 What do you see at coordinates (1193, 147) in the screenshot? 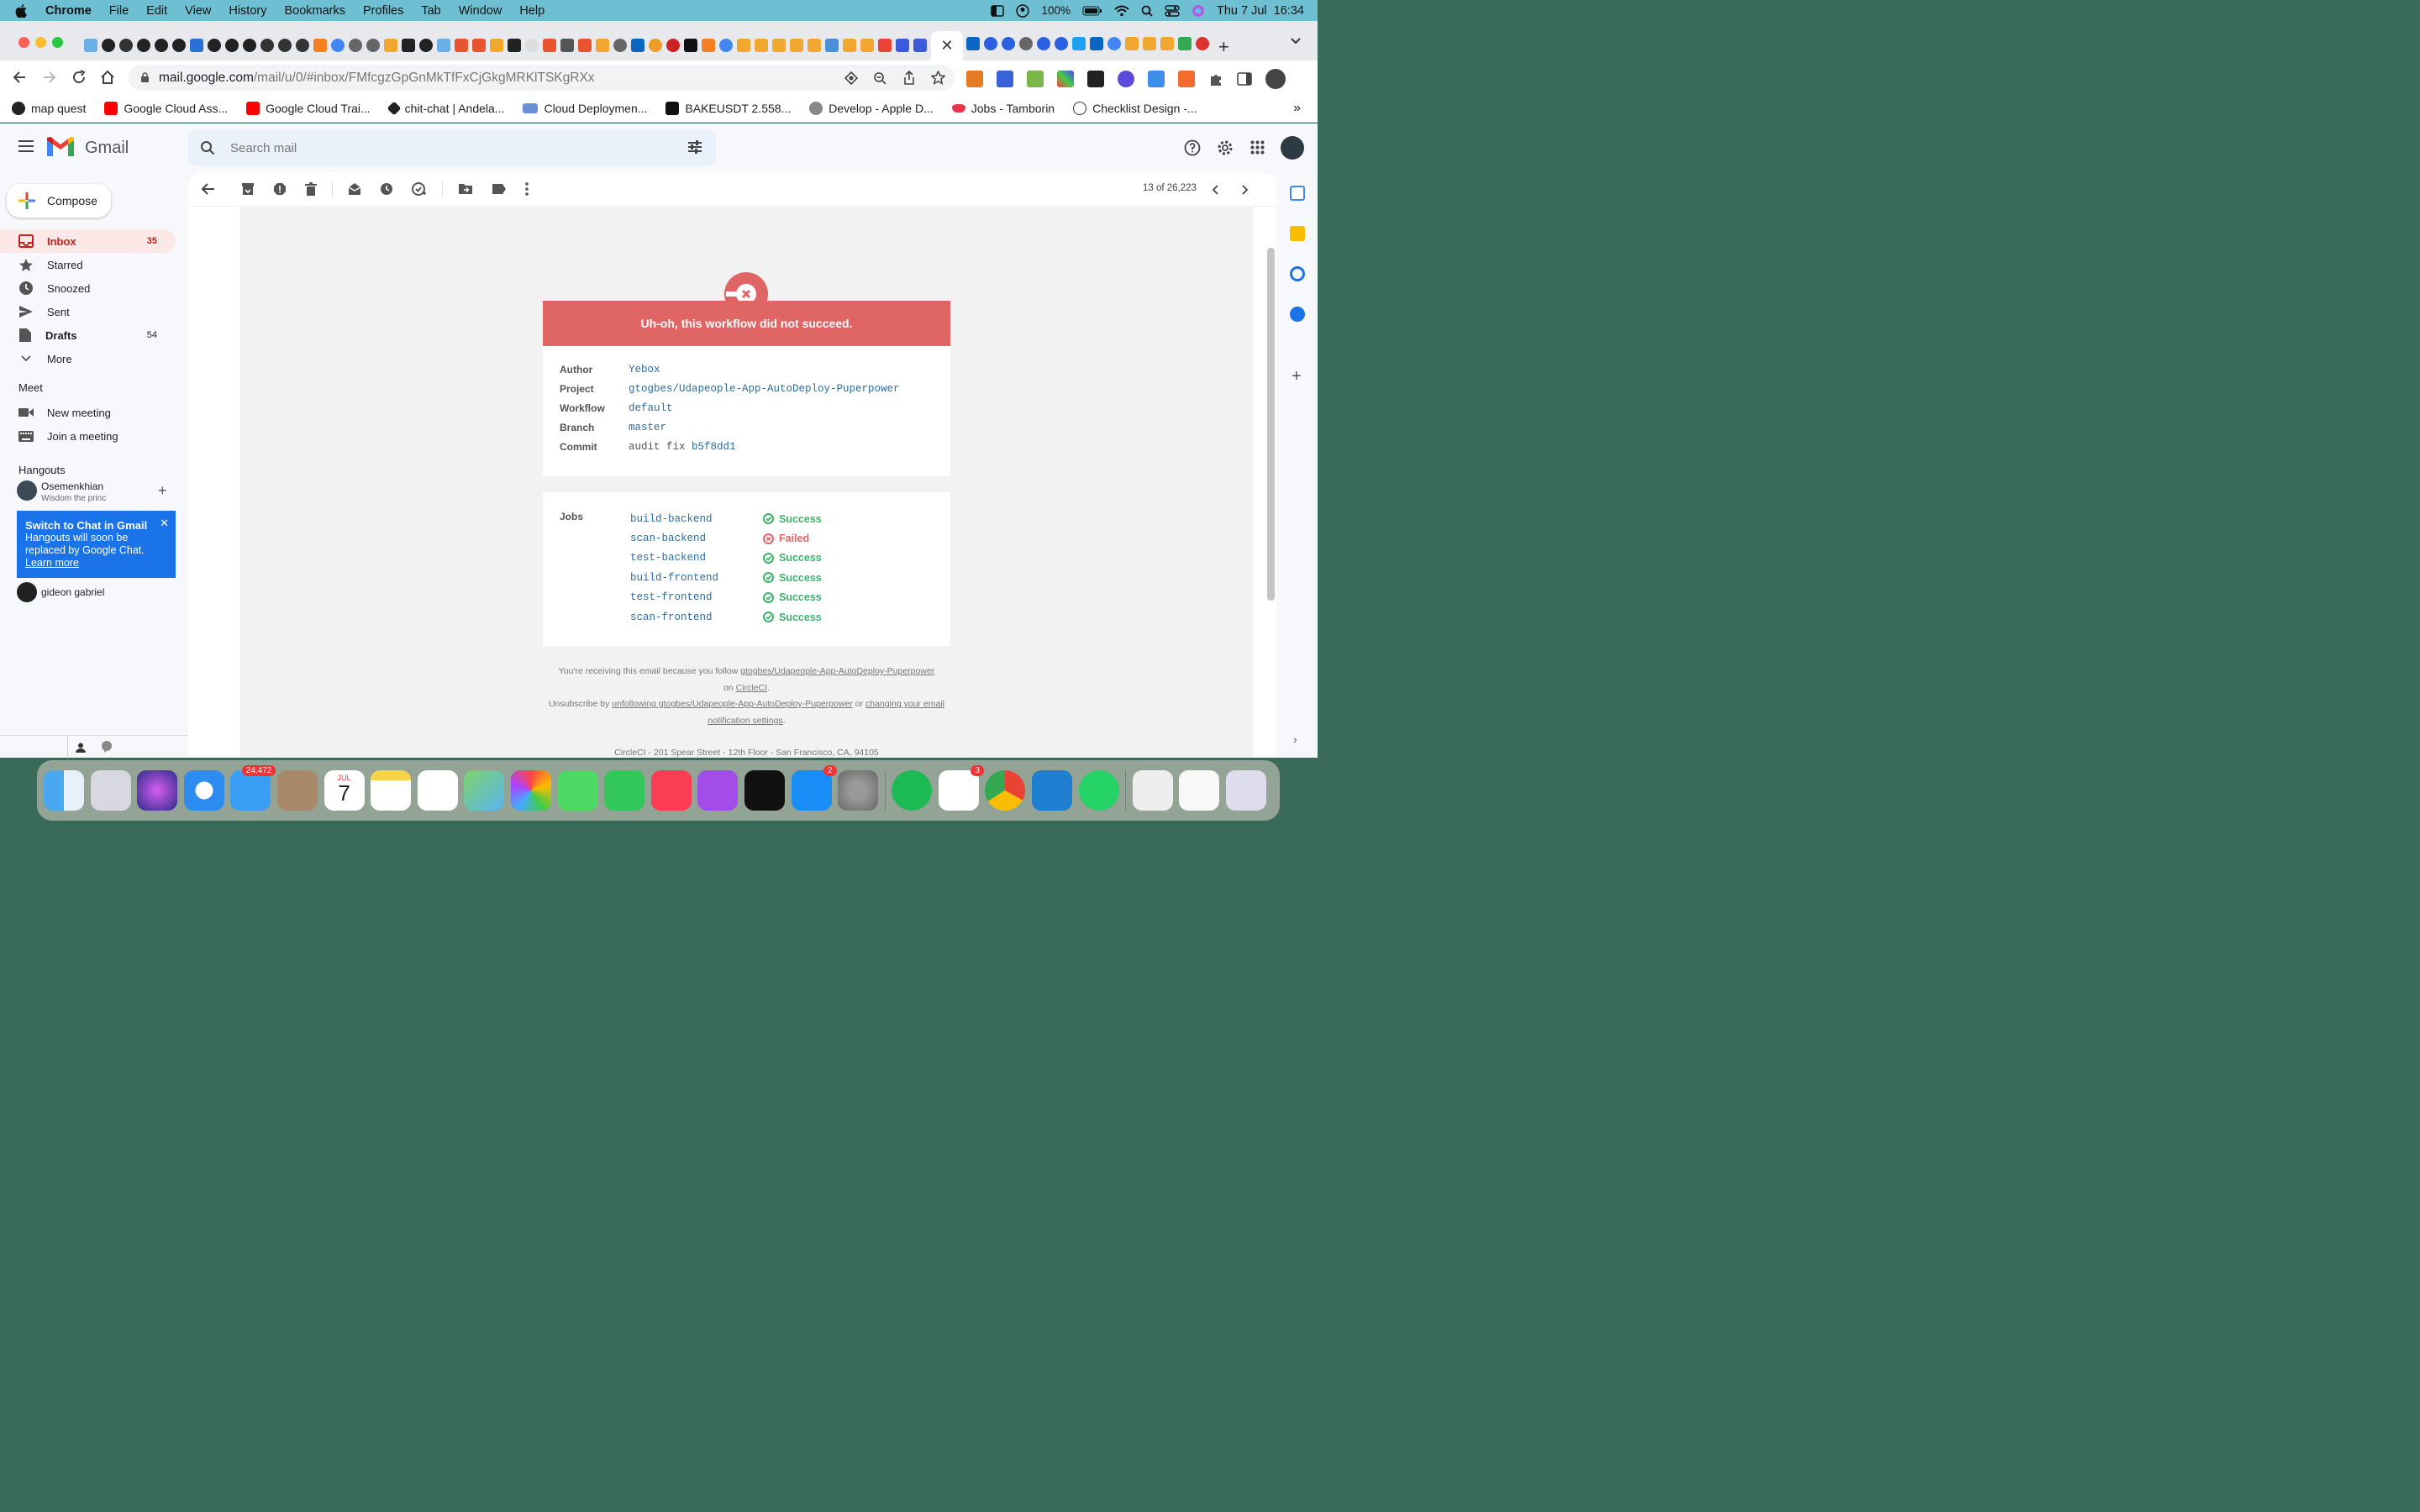
I see `help-icon` at bounding box center [1193, 147].